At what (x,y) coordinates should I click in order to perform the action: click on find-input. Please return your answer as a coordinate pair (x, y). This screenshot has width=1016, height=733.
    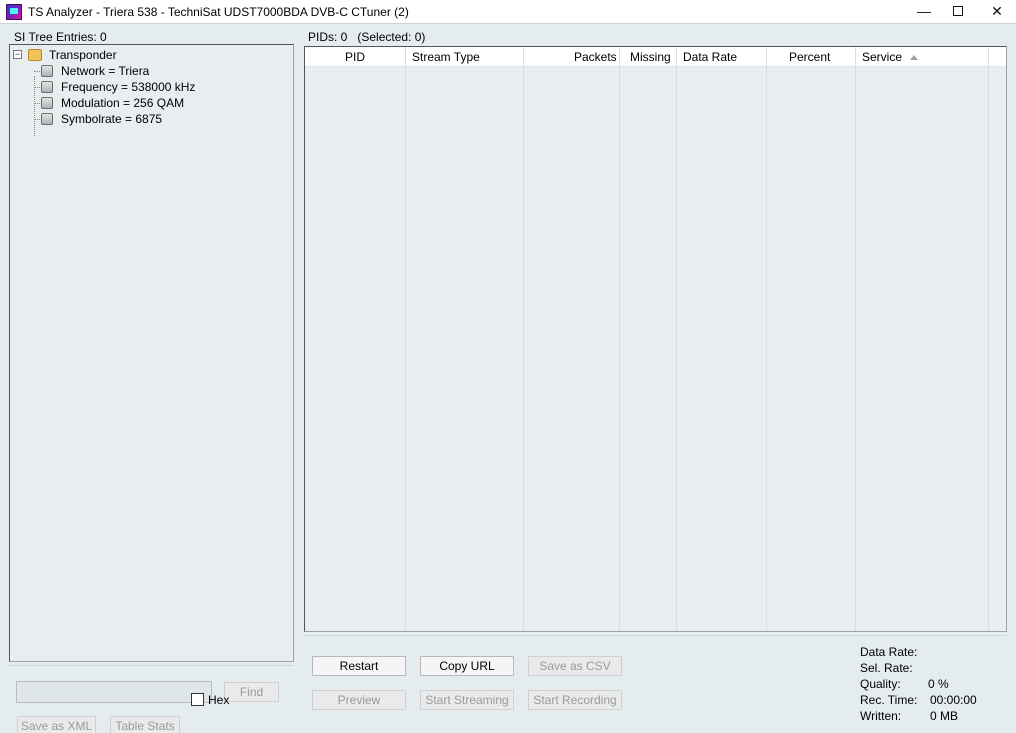
    Looking at the image, I should click on (114, 692).